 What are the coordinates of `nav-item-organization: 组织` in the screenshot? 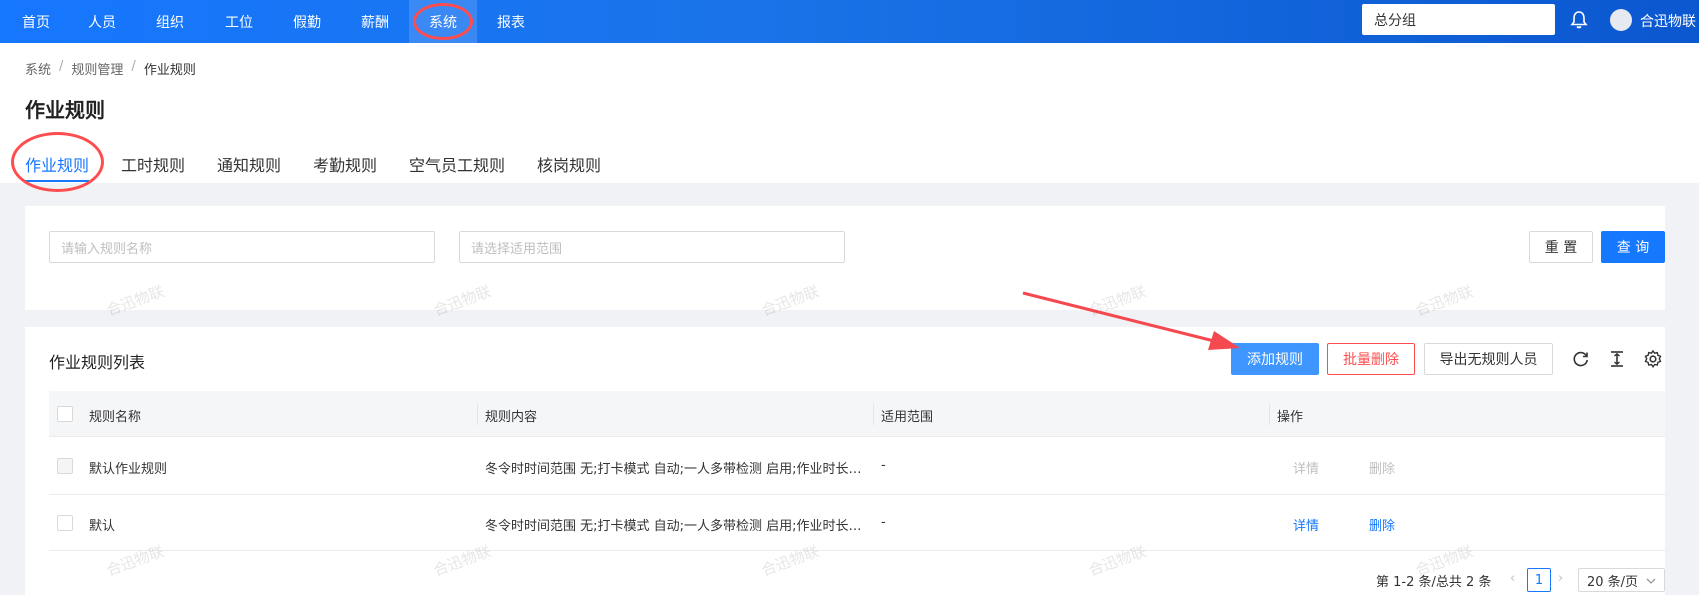 It's located at (170, 21).